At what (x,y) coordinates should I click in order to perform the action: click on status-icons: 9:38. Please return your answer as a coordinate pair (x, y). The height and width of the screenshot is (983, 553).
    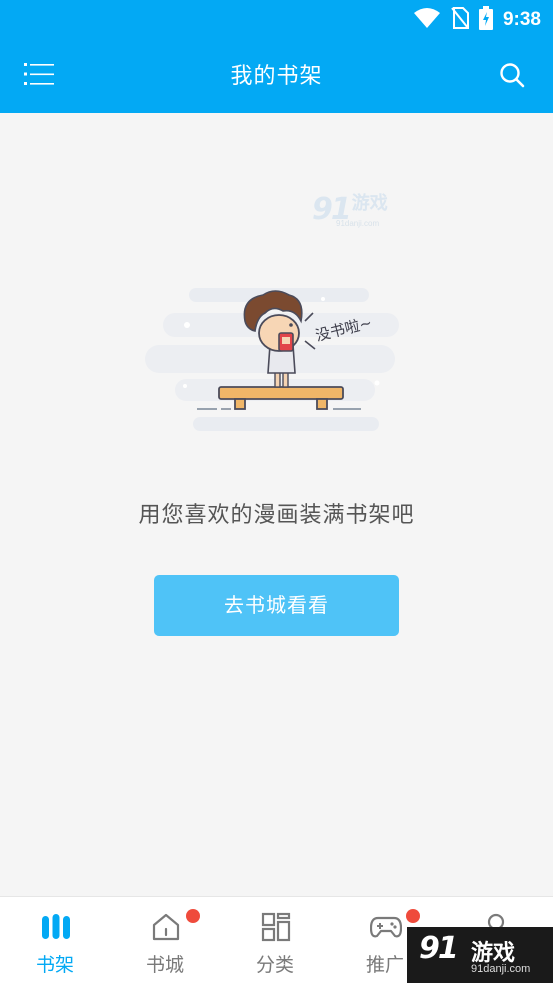
    Looking at the image, I should click on (477, 20).